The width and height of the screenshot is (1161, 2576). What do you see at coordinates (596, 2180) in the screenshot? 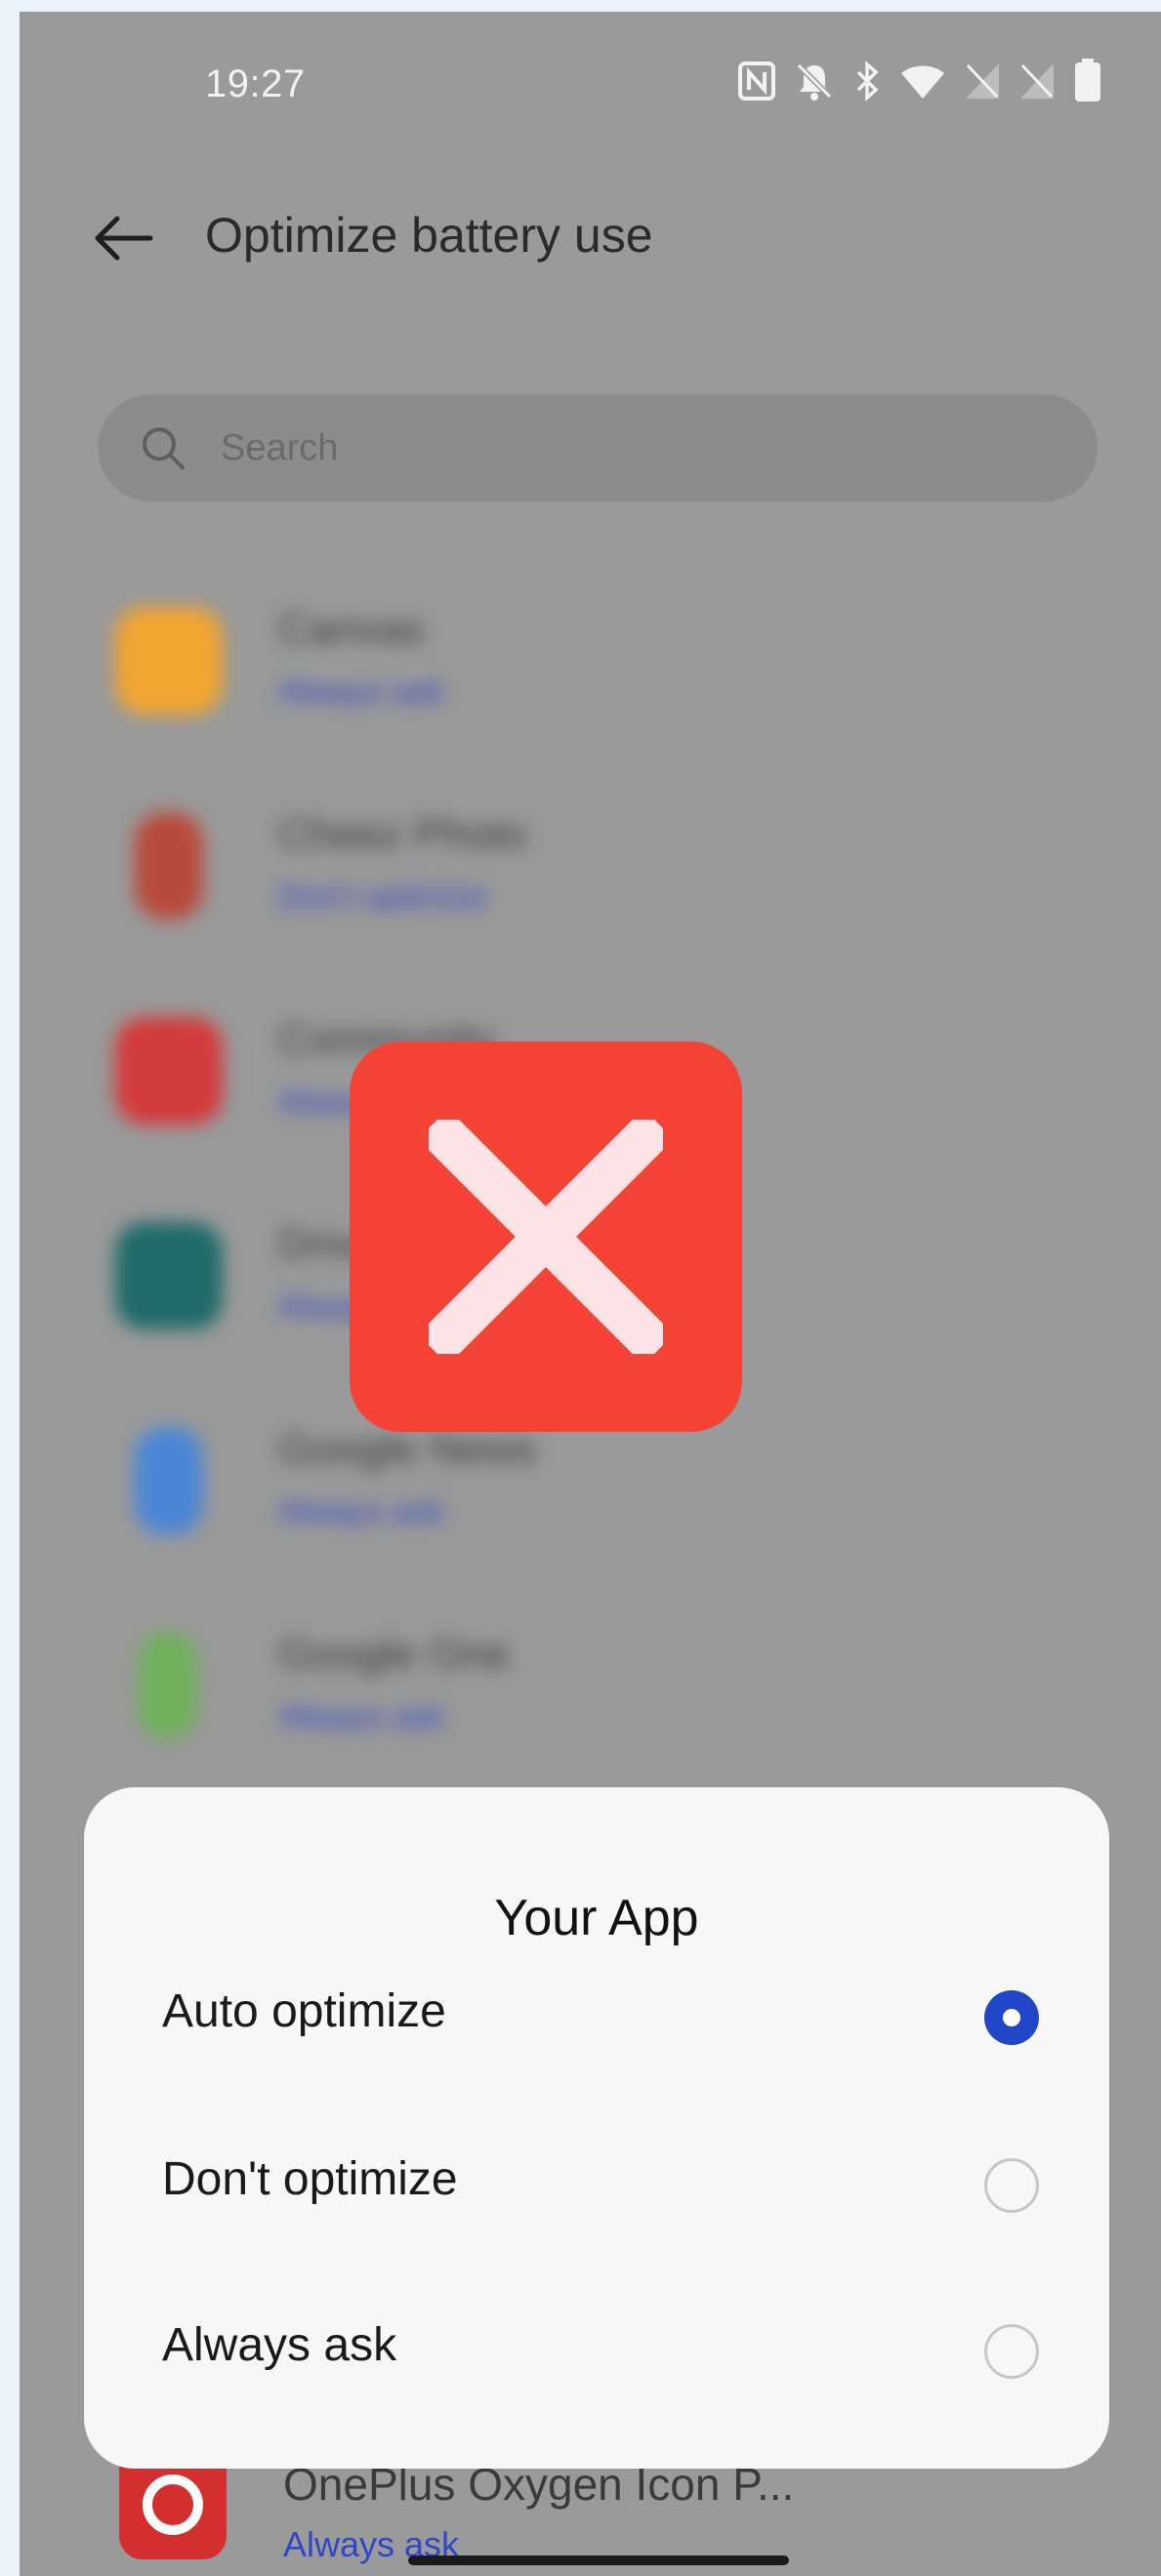
I see `option-dont-optimize: Don't optimize` at bounding box center [596, 2180].